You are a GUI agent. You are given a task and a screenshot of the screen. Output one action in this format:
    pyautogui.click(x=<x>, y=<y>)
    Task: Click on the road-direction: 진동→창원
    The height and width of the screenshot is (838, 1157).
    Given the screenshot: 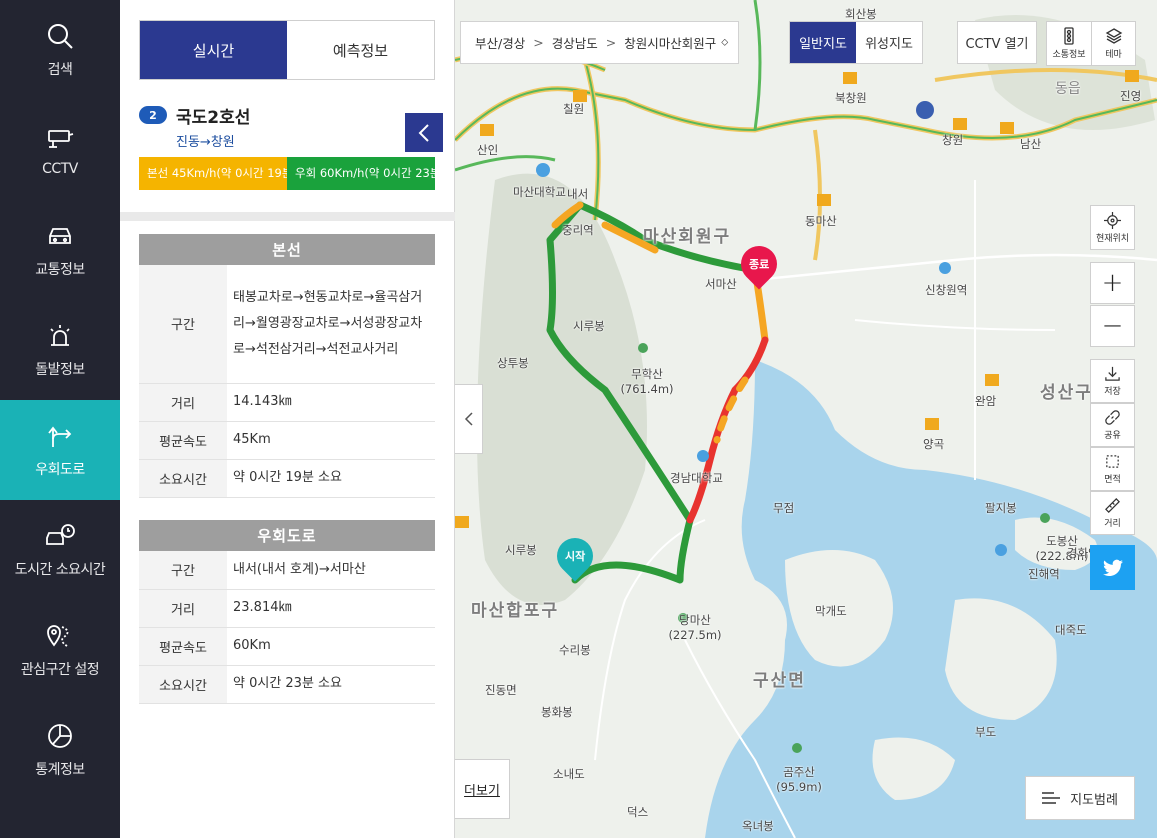 What is the action you would take?
    pyautogui.click(x=205, y=142)
    